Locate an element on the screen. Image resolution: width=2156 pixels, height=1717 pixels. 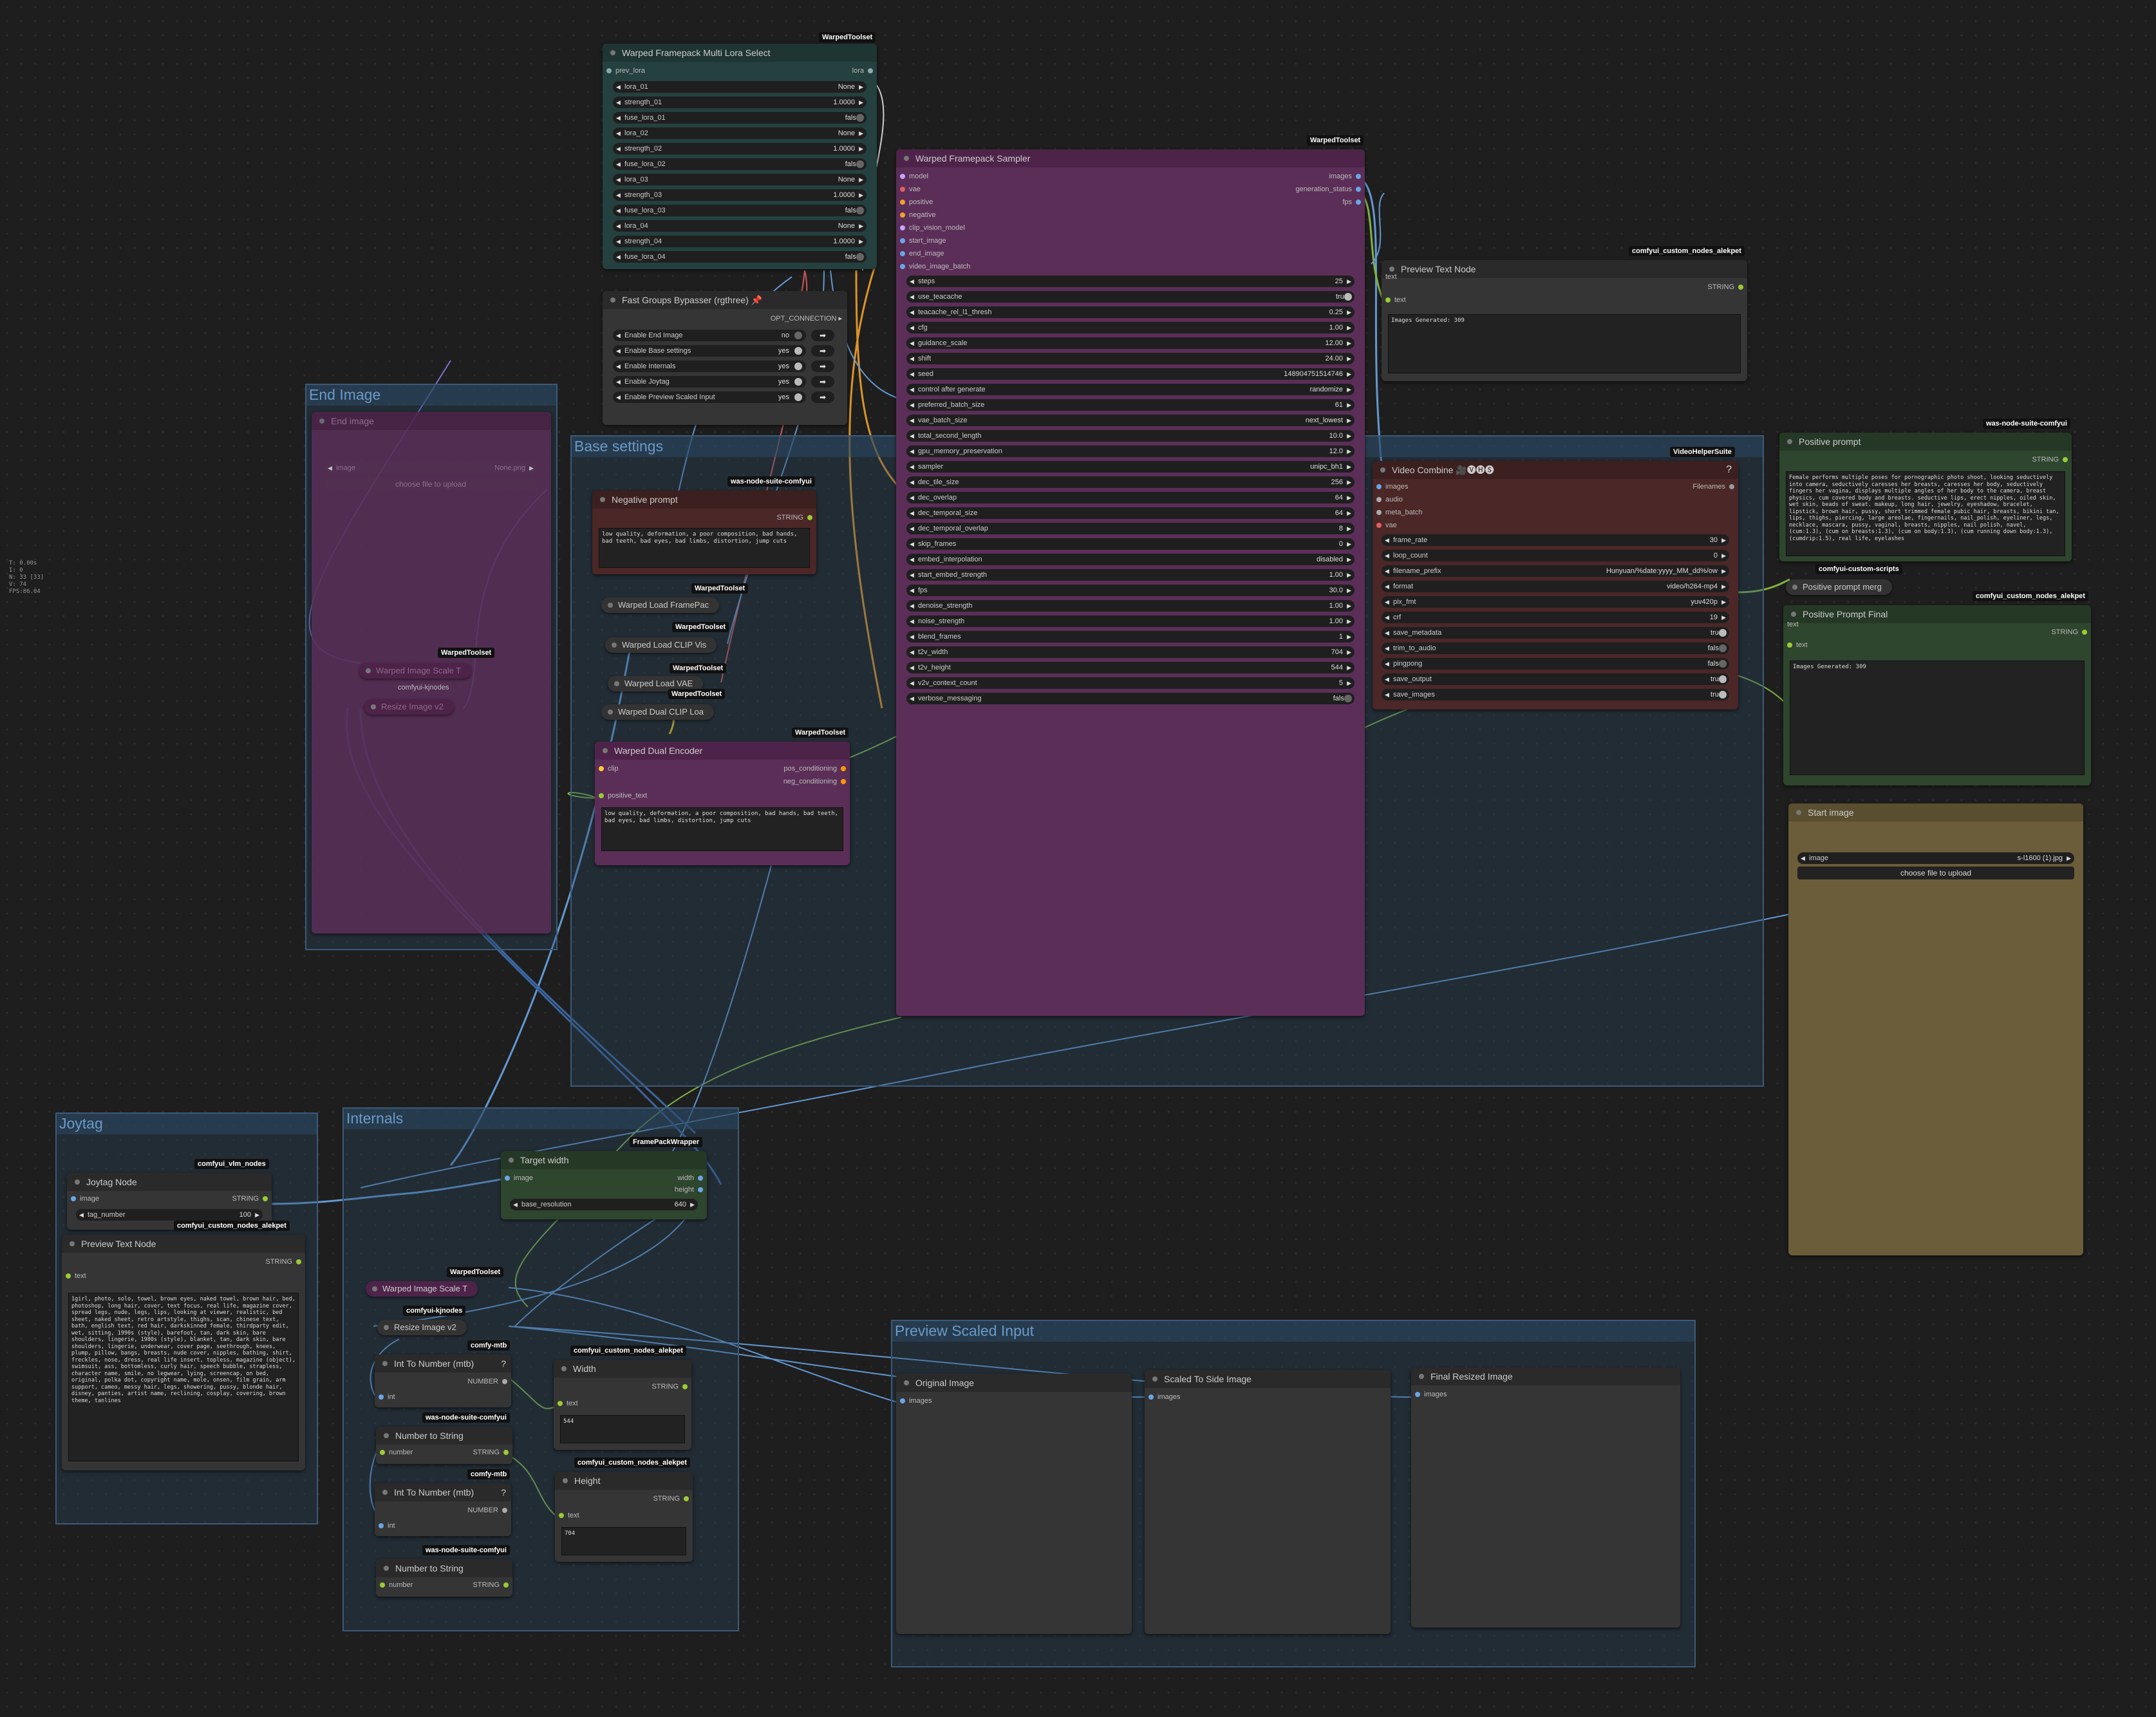
sampler-widget: dec_tile_size 256 is located at coordinates (1130, 482).